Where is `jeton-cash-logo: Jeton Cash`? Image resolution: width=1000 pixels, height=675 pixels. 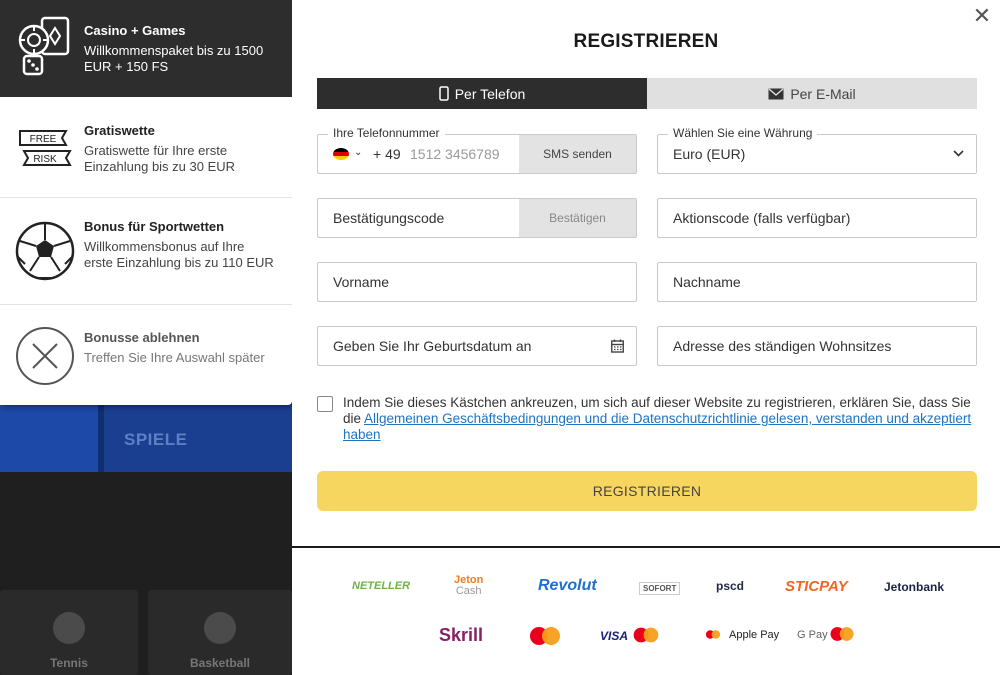 jeton-cash-logo: Jeton Cash is located at coordinates (468, 586).